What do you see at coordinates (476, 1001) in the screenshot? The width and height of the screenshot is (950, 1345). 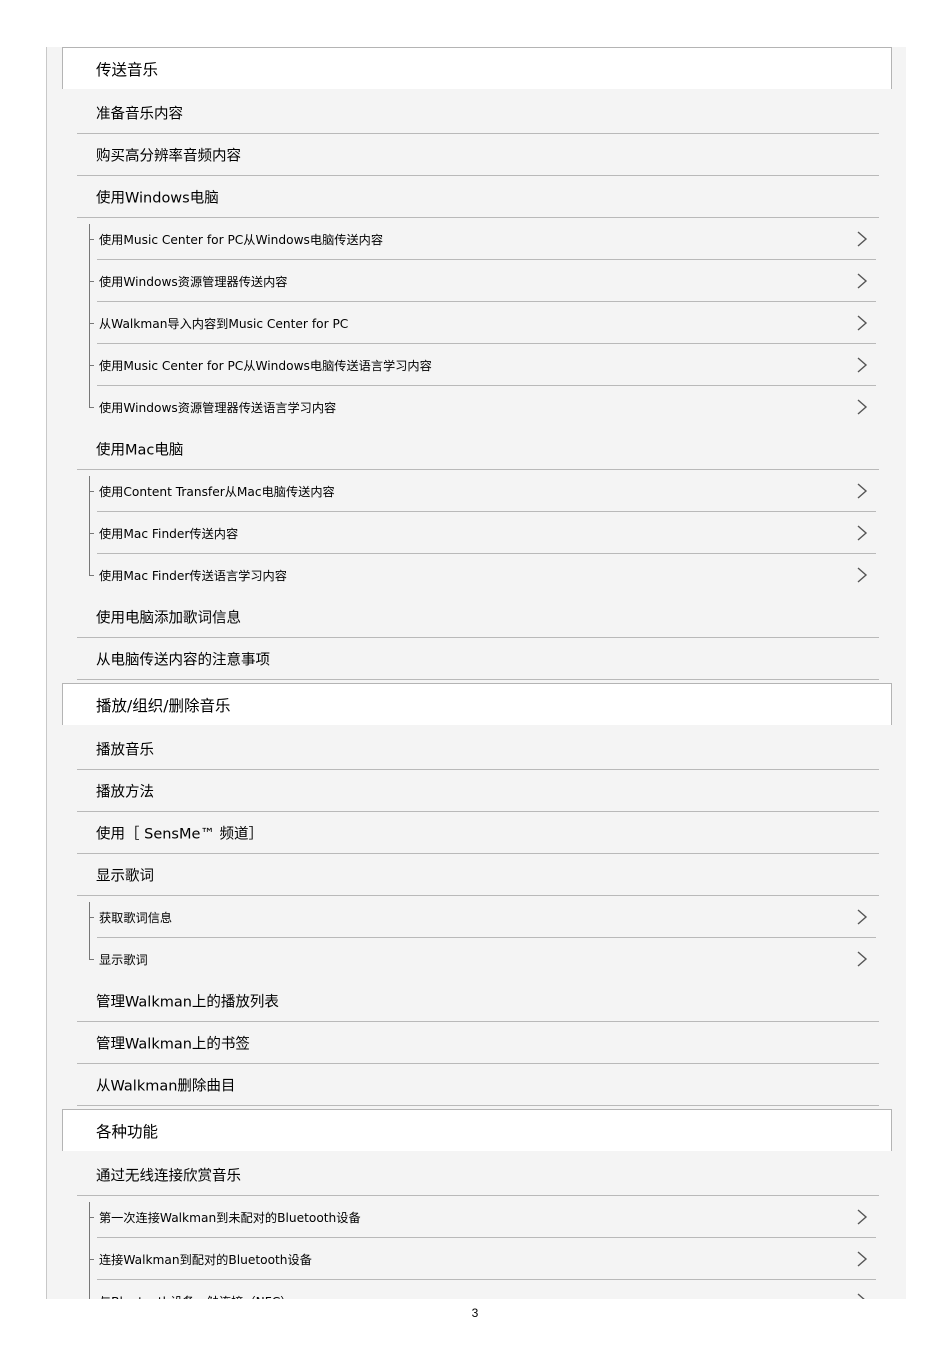 I see `toc-item: 管理Walkman上的播放列表` at bounding box center [476, 1001].